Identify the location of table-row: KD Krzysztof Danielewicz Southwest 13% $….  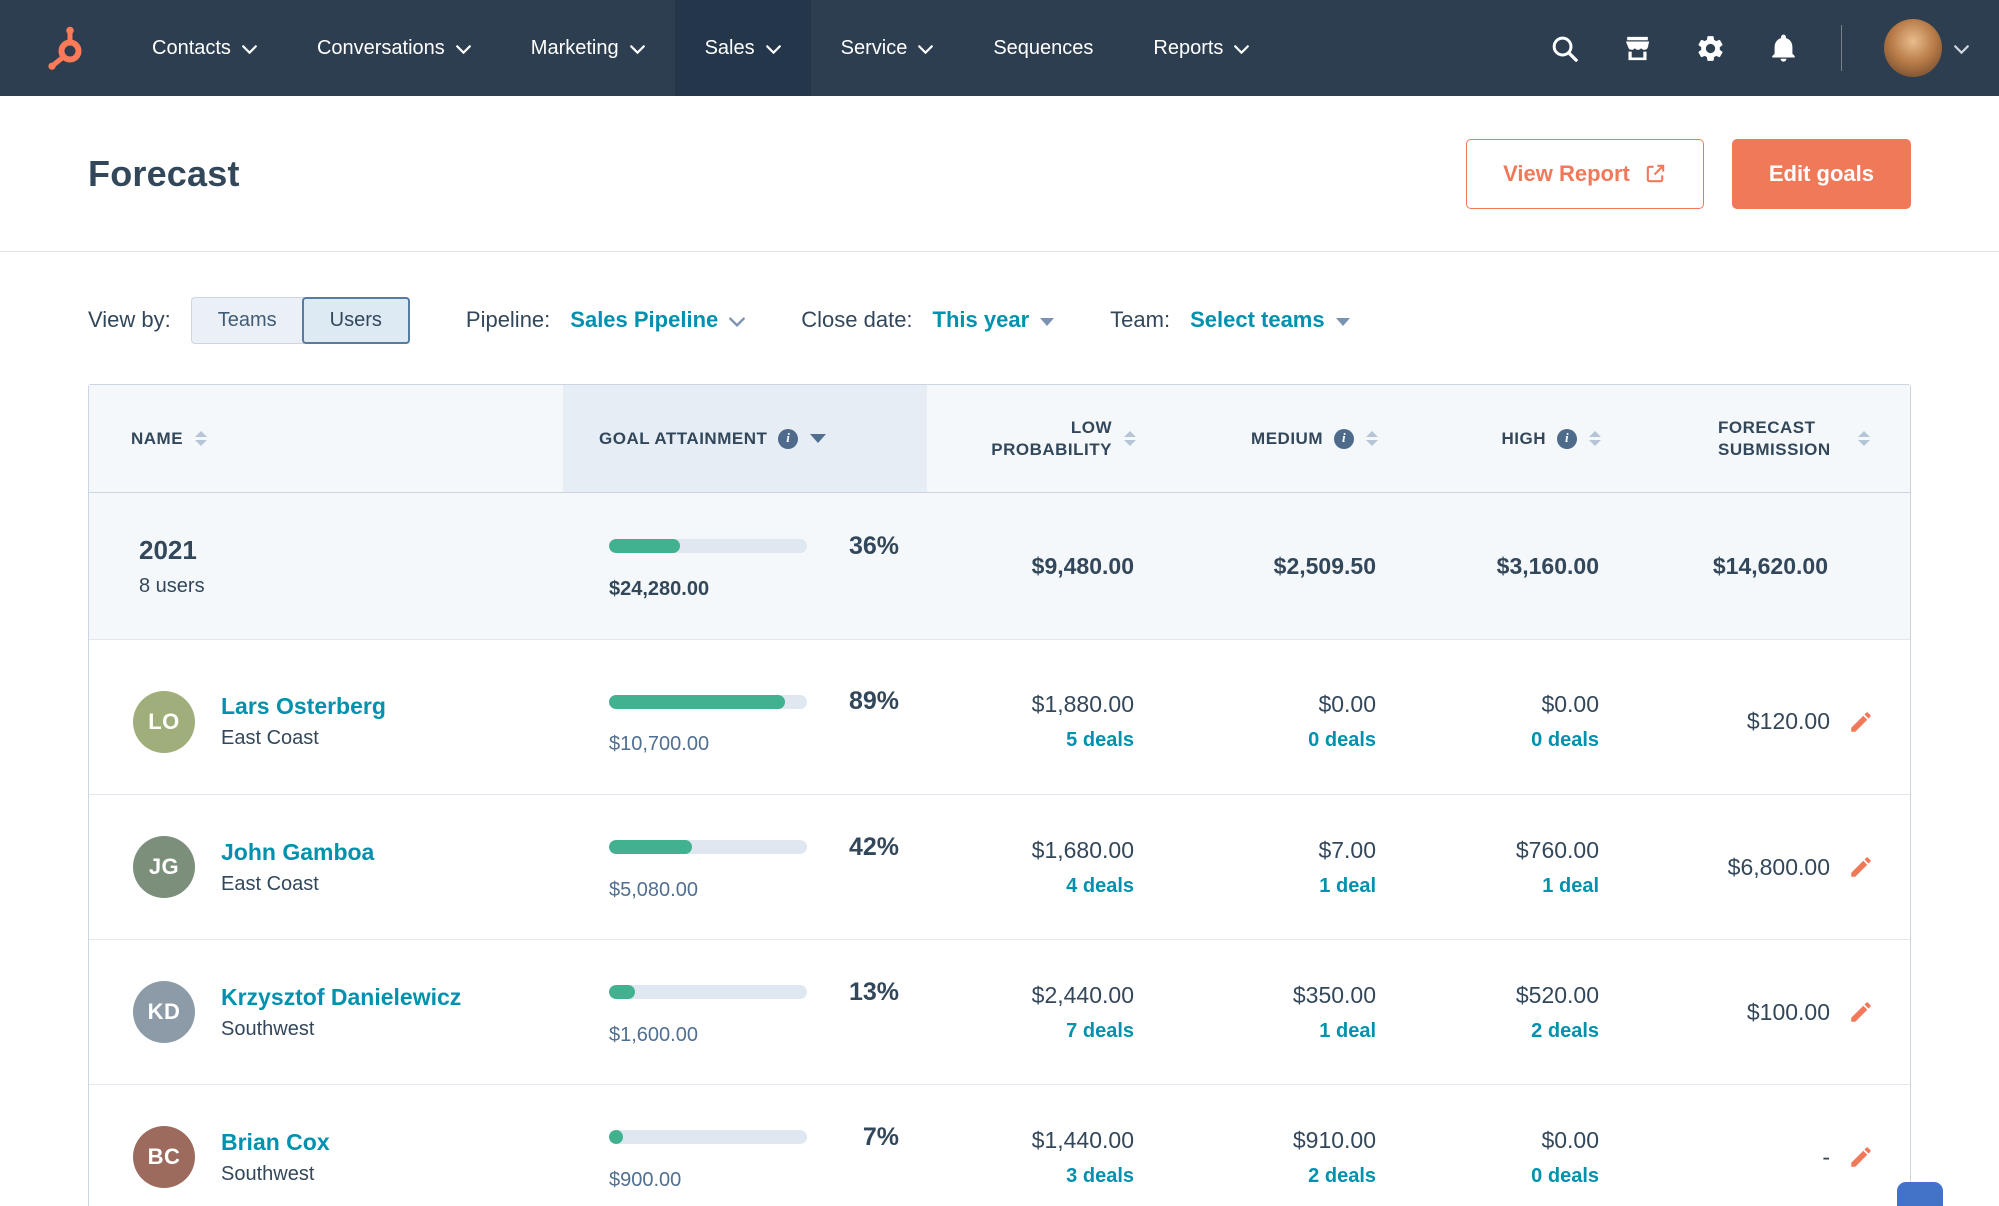
(999, 1011).